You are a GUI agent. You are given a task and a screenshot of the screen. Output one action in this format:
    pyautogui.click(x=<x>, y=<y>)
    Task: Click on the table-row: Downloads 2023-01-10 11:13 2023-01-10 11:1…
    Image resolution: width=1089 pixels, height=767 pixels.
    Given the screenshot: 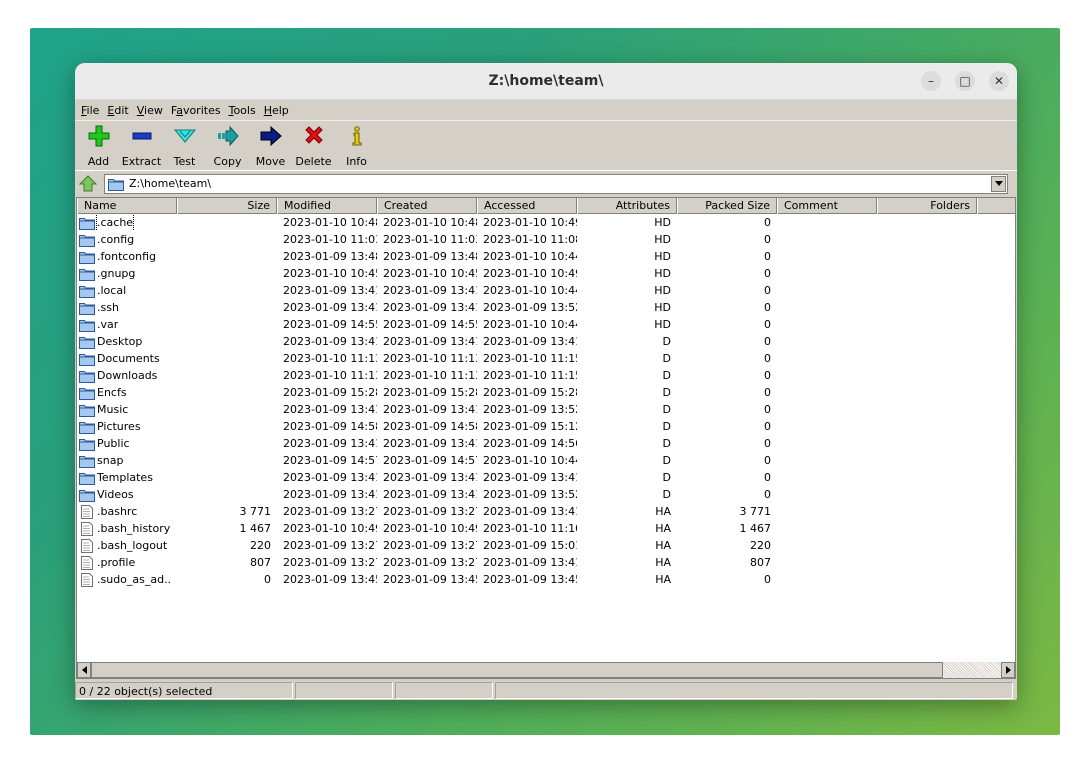 What is the action you would take?
    pyautogui.click(x=546, y=375)
    